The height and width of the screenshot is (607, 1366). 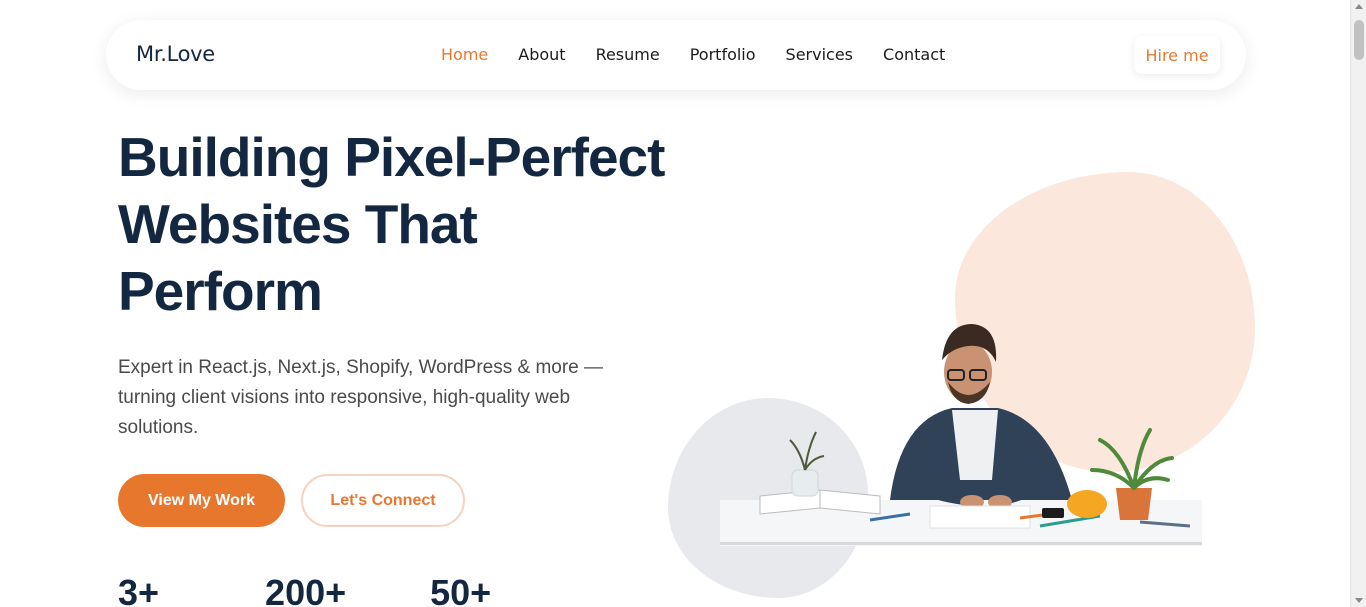 I want to click on view-my-work-button: View My Work, so click(x=201, y=500).